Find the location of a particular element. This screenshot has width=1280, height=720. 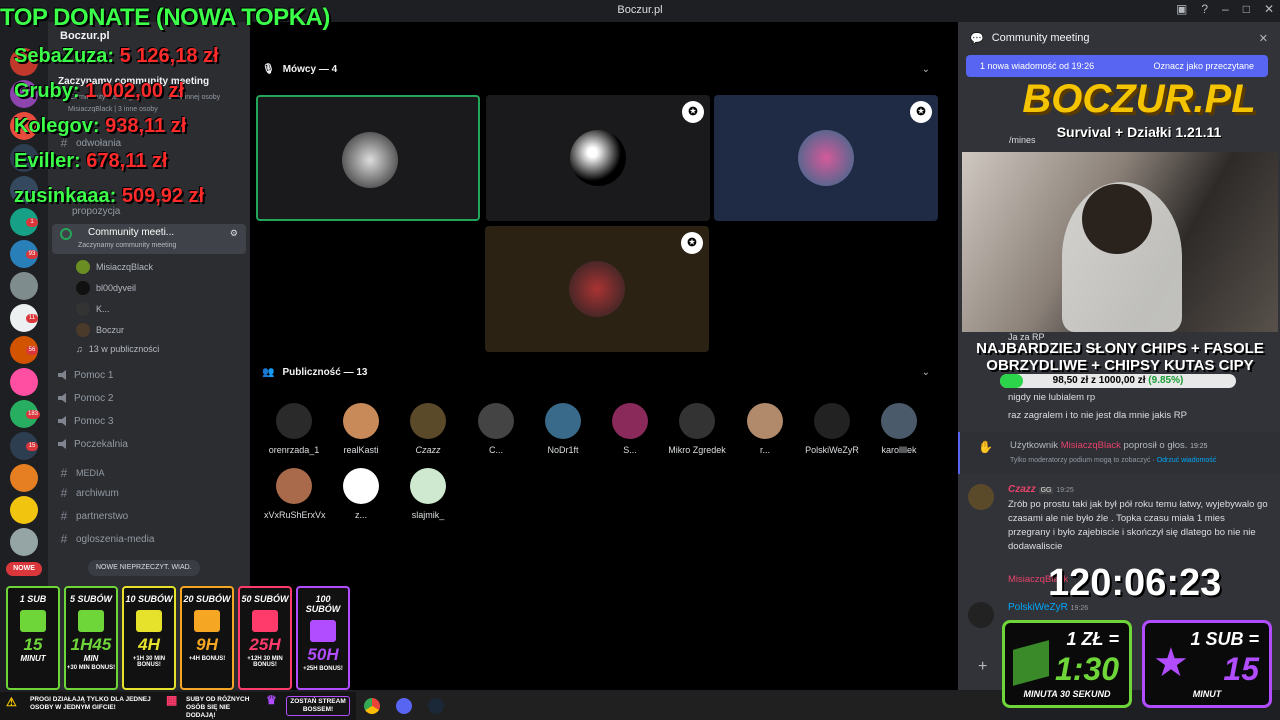

audience-member: Czazz is located at coordinates (428, 429).